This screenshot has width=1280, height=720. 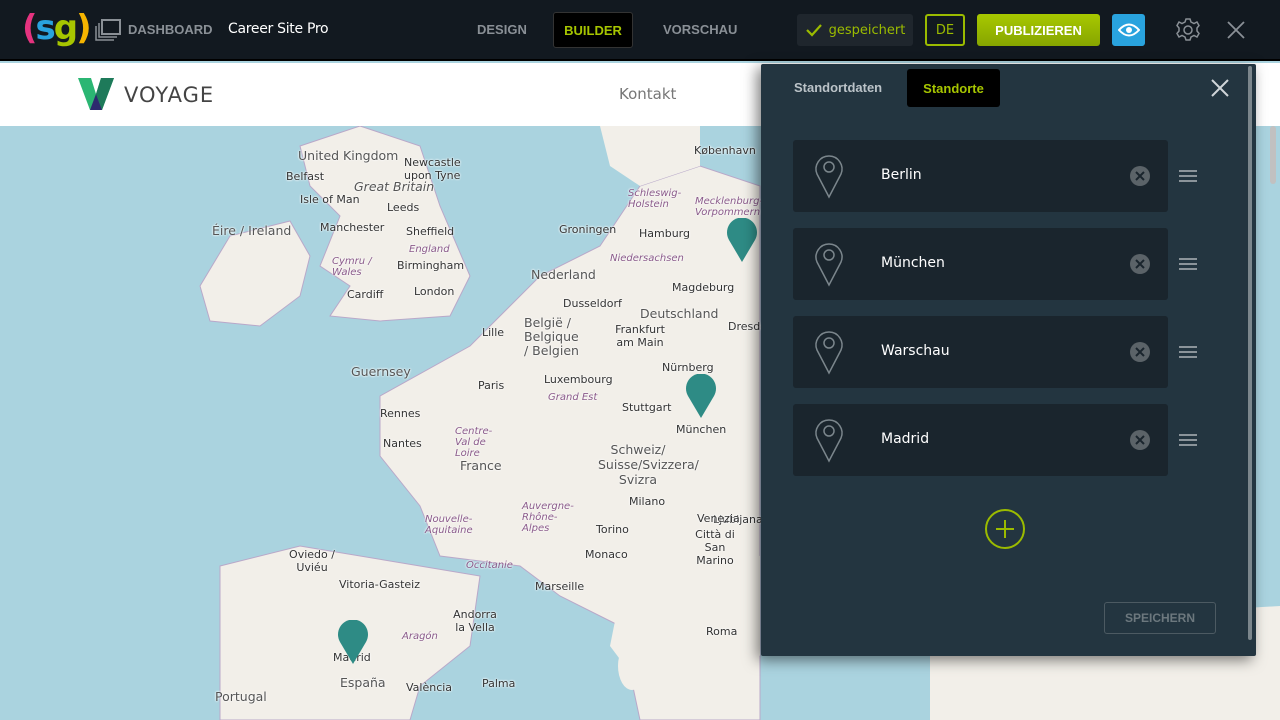 I want to click on map-label: Nürnberg, so click(x=688, y=367).